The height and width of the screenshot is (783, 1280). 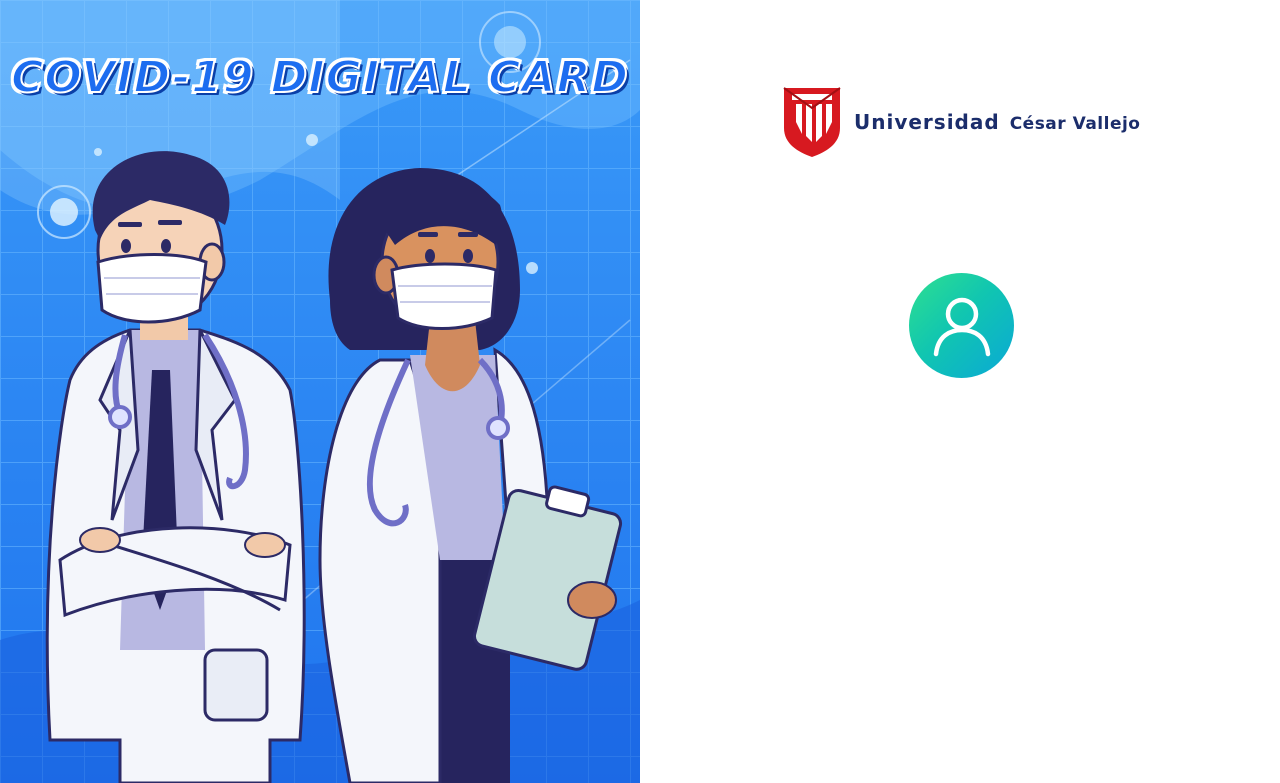 I want to click on university-name: Universidad César Vallejo, so click(x=997, y=122).